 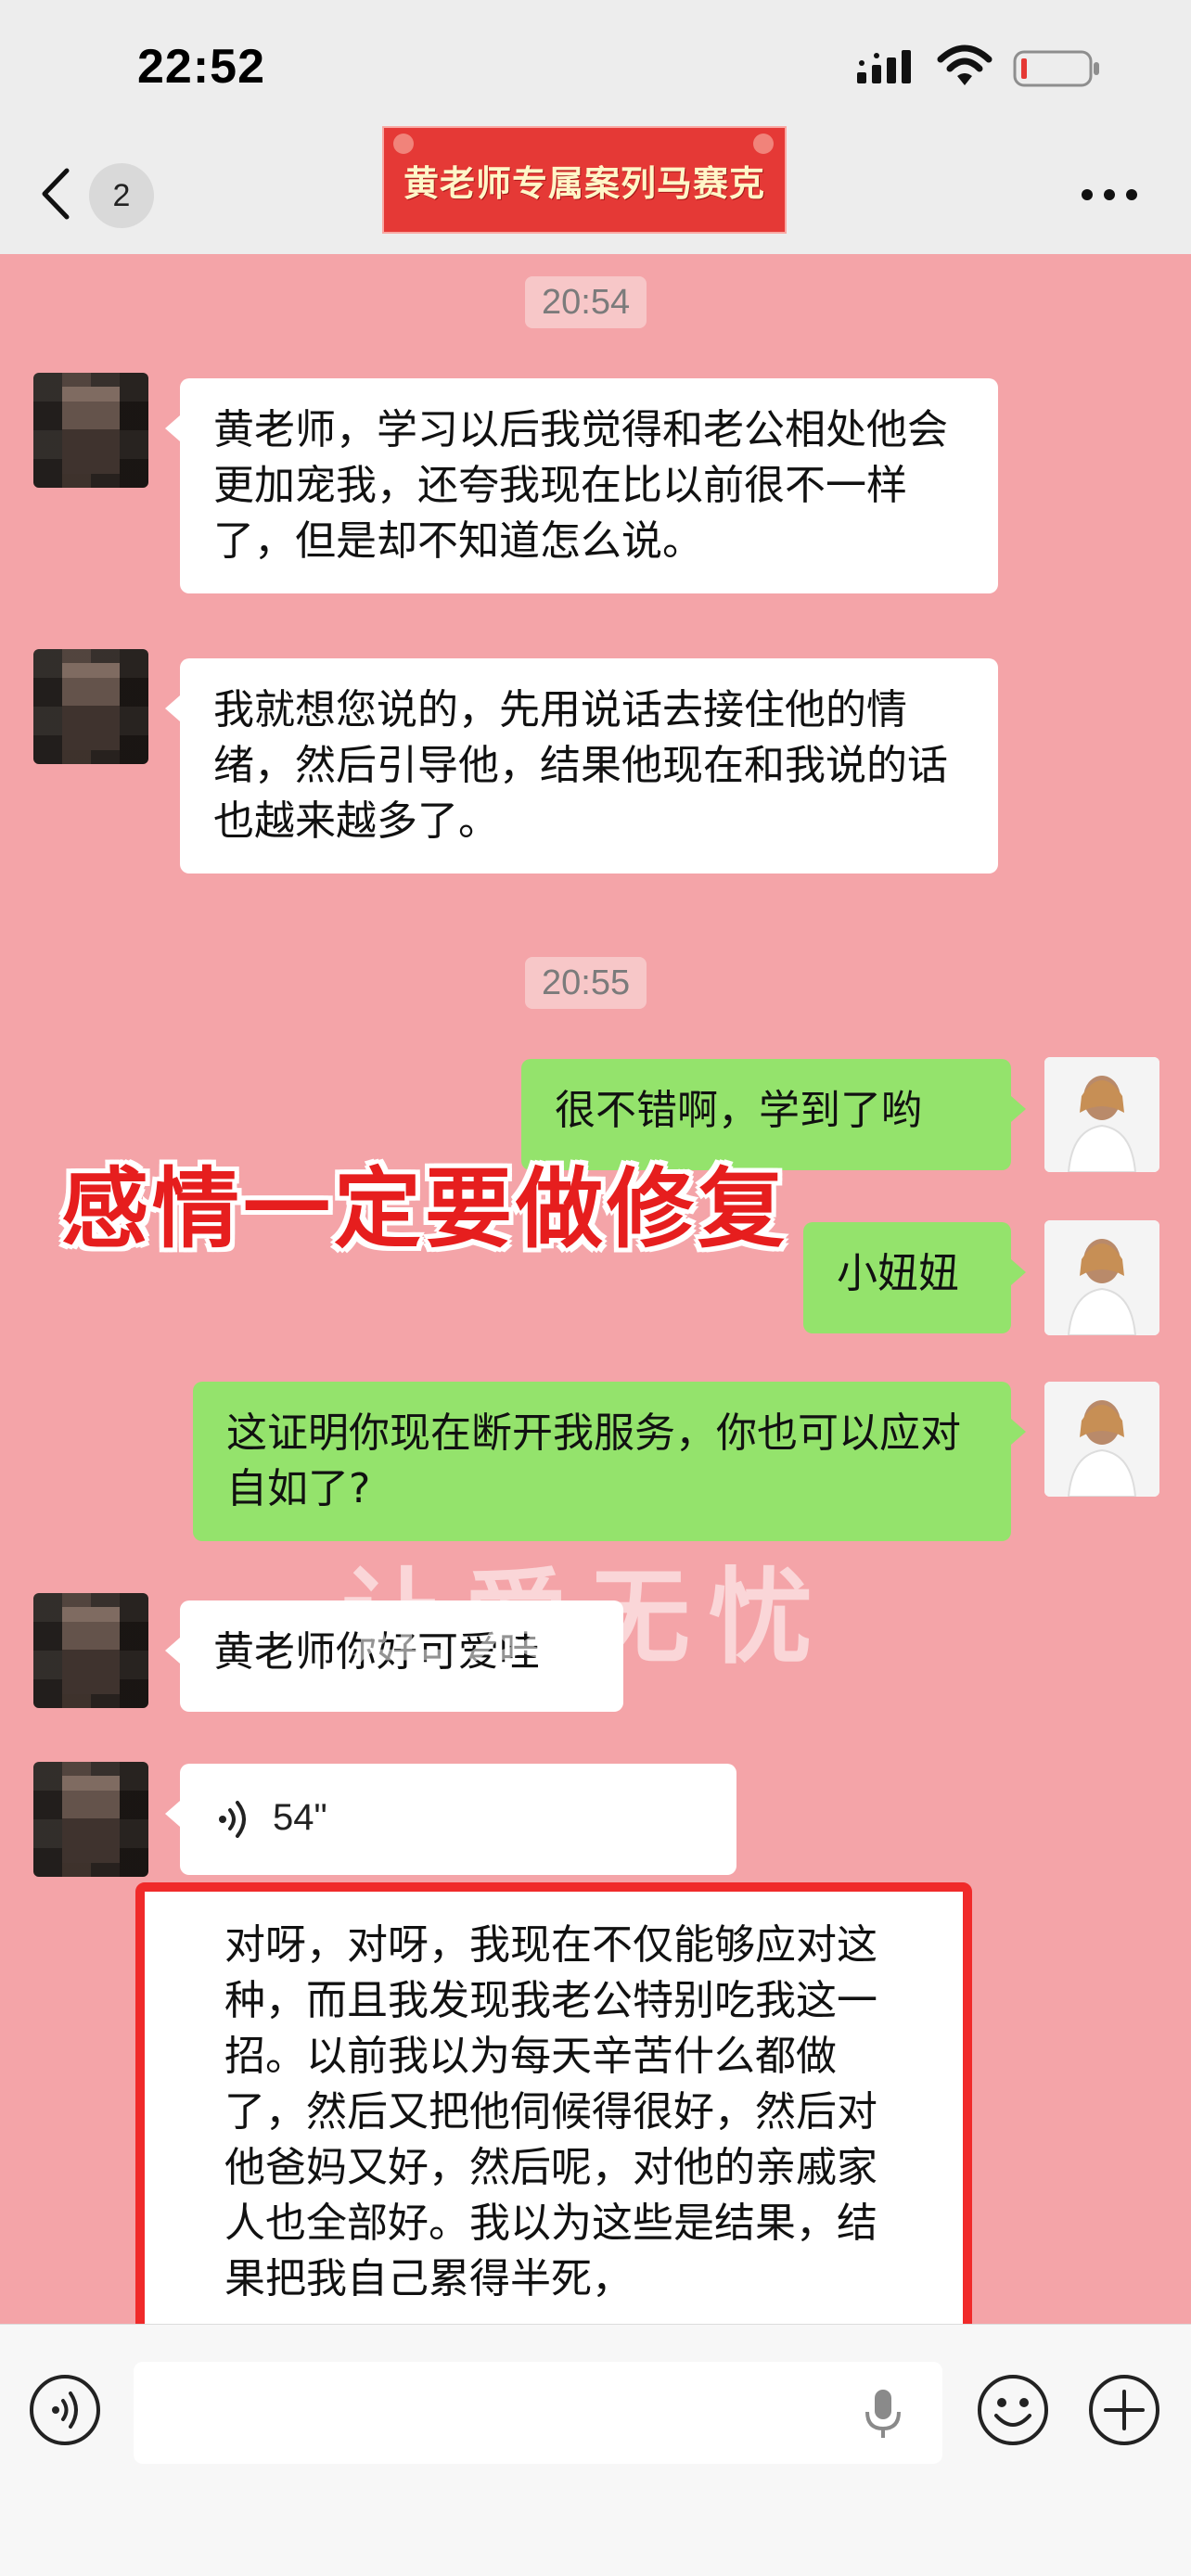 I want to click on back-button: 2, so click(x=97, y=194).